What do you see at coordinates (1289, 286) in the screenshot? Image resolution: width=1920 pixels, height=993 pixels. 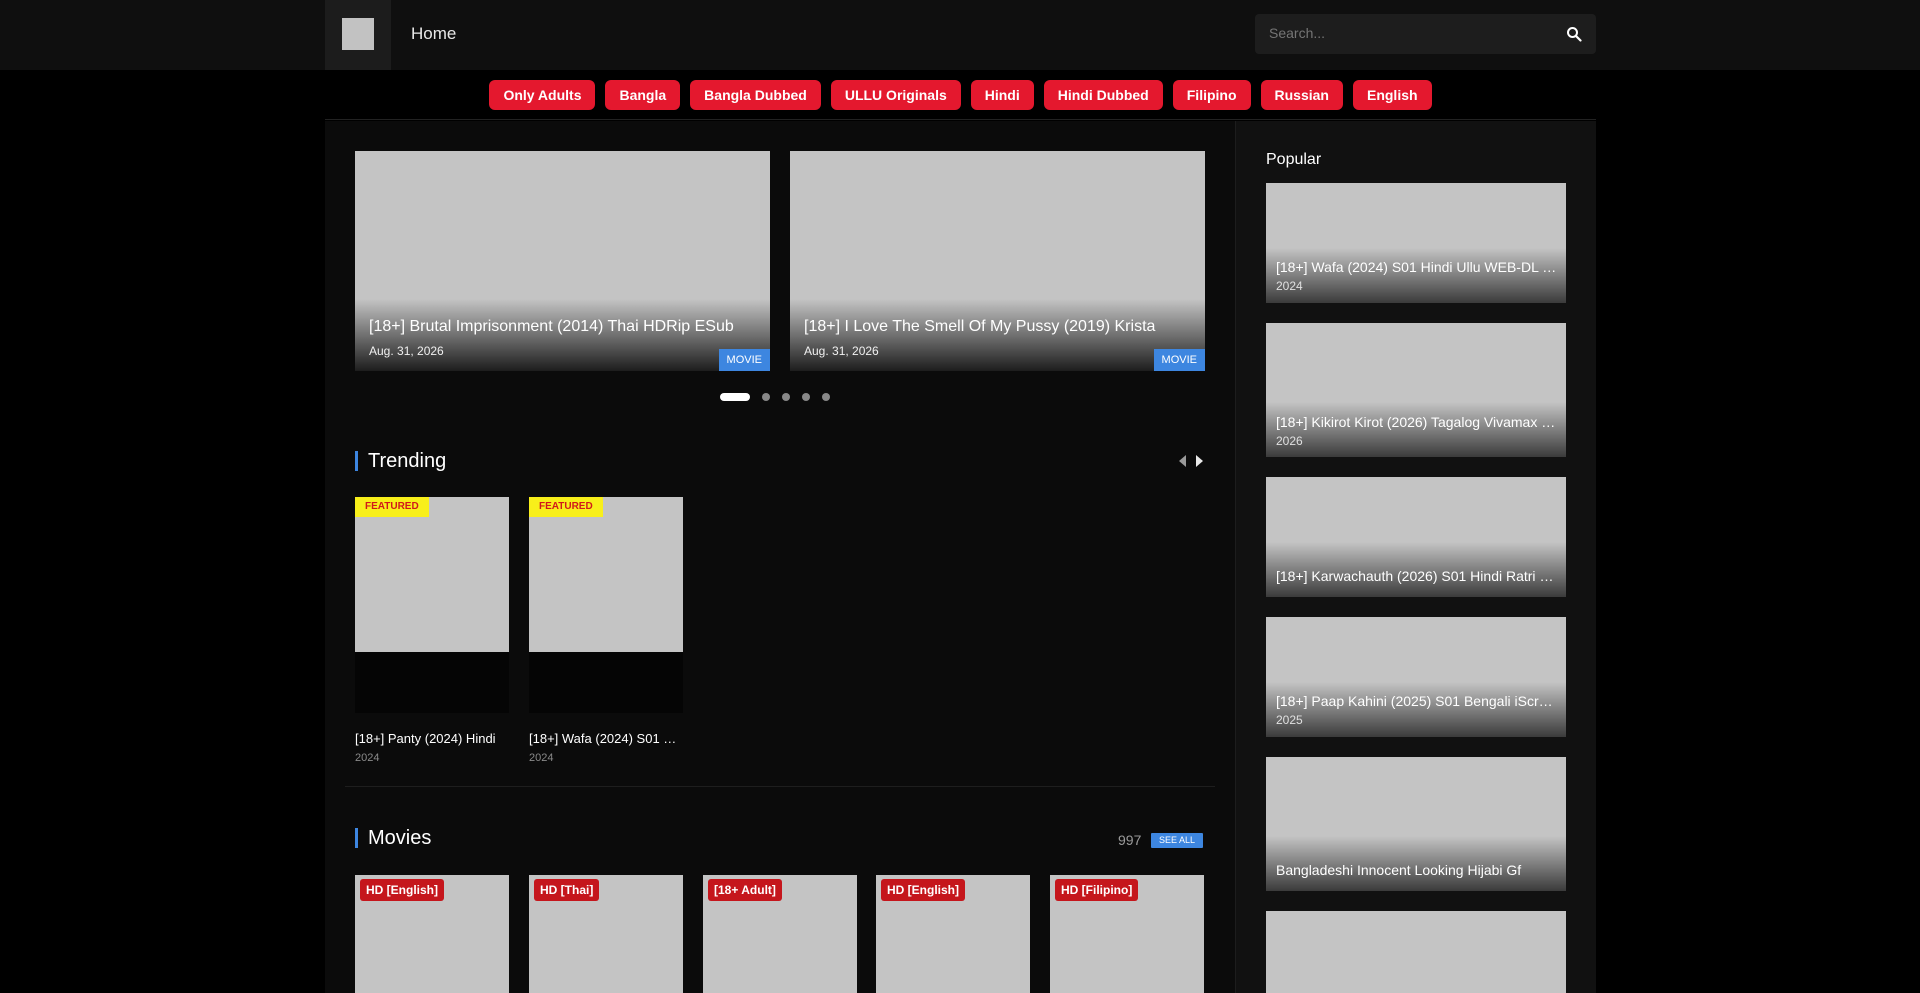 I see `popular-year: 2024` at bounding box center [1289, 286].